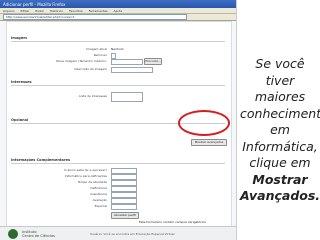 This screenshot has width=320, height=240. Describe the element at coordinates (100, 55) in the screenshot. I see `remove-image-label: Remover` at that location.